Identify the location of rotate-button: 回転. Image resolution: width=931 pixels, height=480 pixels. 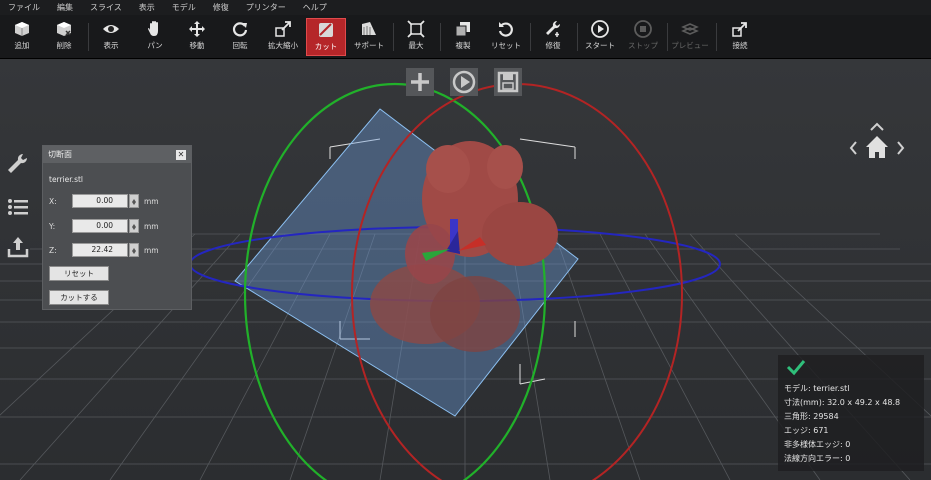
(240, 37).